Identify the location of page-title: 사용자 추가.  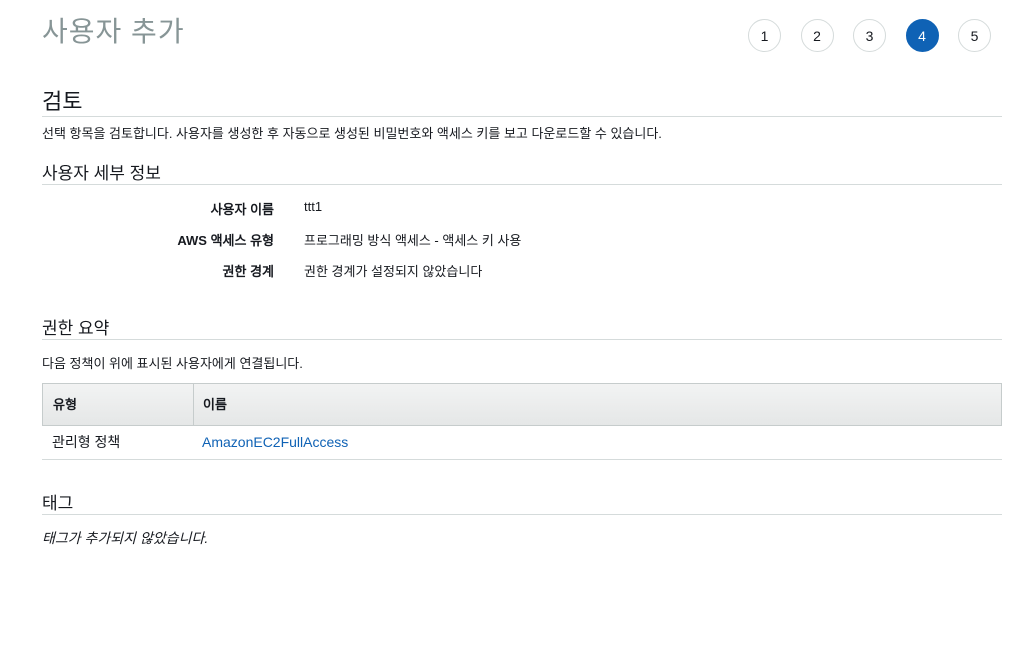
(113, 31).